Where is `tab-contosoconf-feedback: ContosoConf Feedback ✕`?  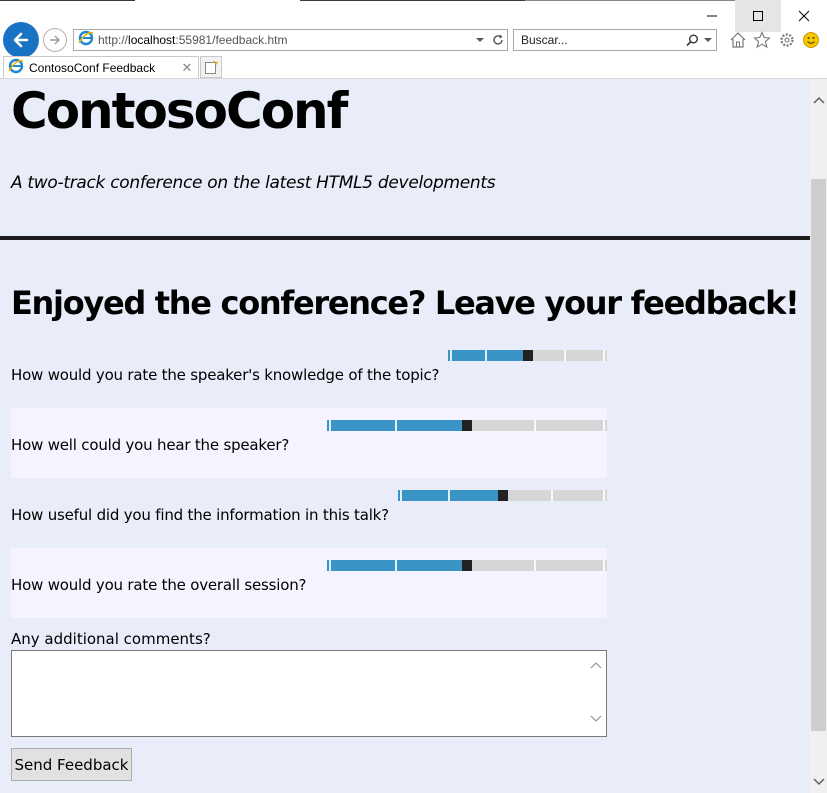
tab-contosoconf-feedback: ContosoConf Feedback ✕ is located at coordinates (101, 67).